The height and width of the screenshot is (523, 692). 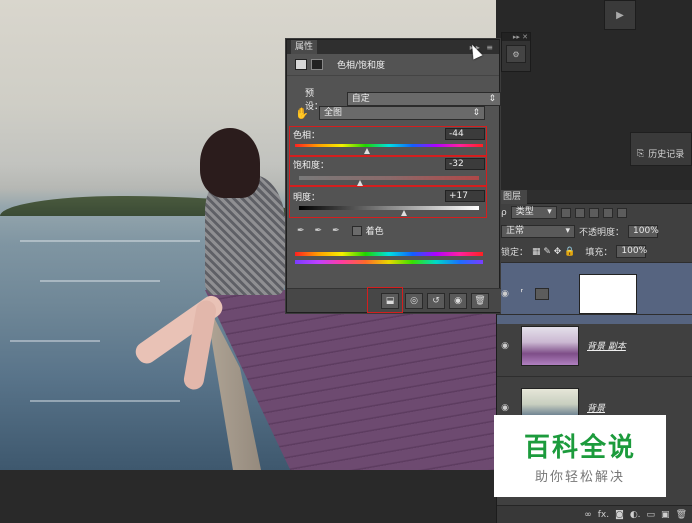 What do you see at coordinates (512, 197) in the screenshot?
I see `tab-layers: 图层` at bounding box center [512, 197].